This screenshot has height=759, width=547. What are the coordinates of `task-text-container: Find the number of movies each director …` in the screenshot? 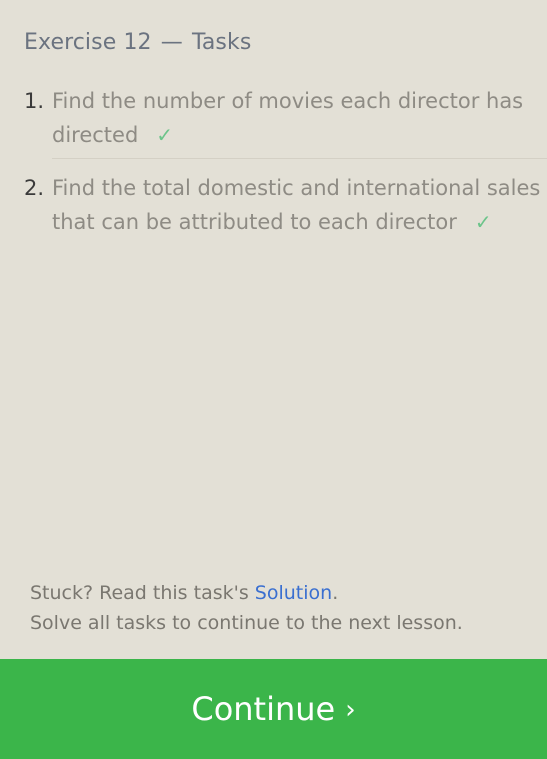 It's located at (299, 121).